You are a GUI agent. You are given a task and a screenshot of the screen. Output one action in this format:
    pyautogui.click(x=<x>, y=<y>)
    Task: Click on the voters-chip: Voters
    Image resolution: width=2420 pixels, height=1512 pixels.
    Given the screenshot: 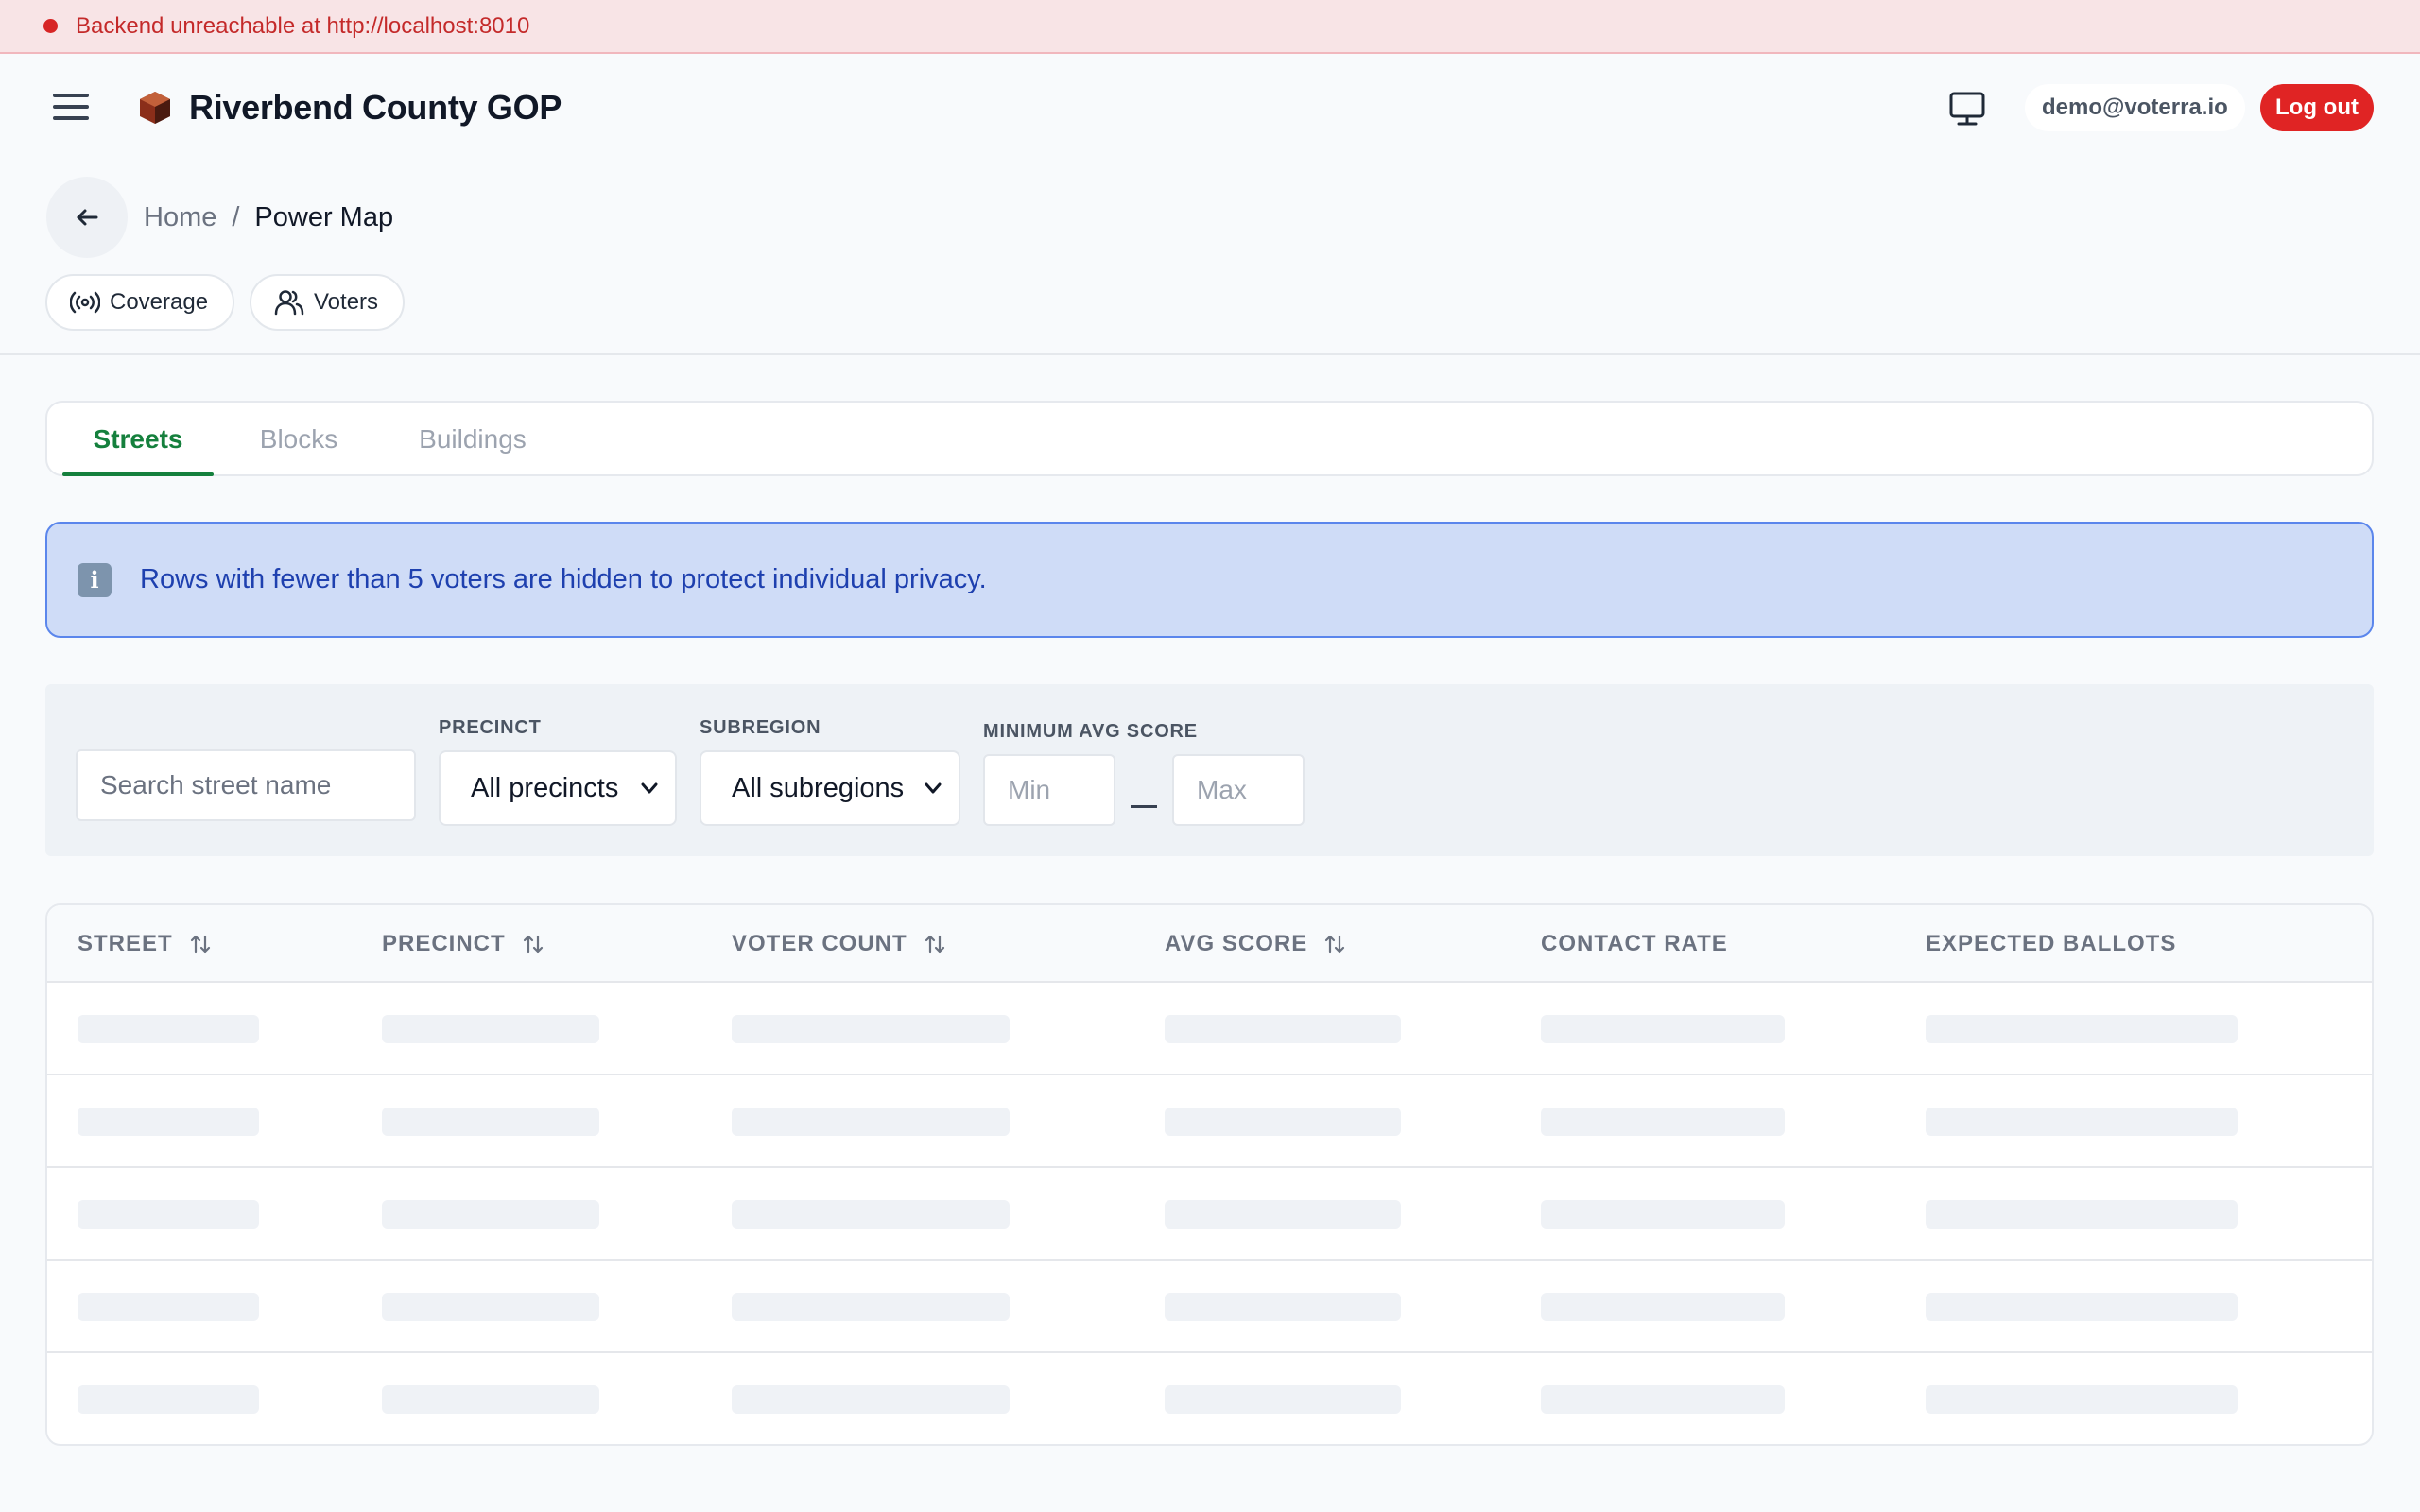 What is the action you would take?
    pyautogui.click(x=327, y=302)
    